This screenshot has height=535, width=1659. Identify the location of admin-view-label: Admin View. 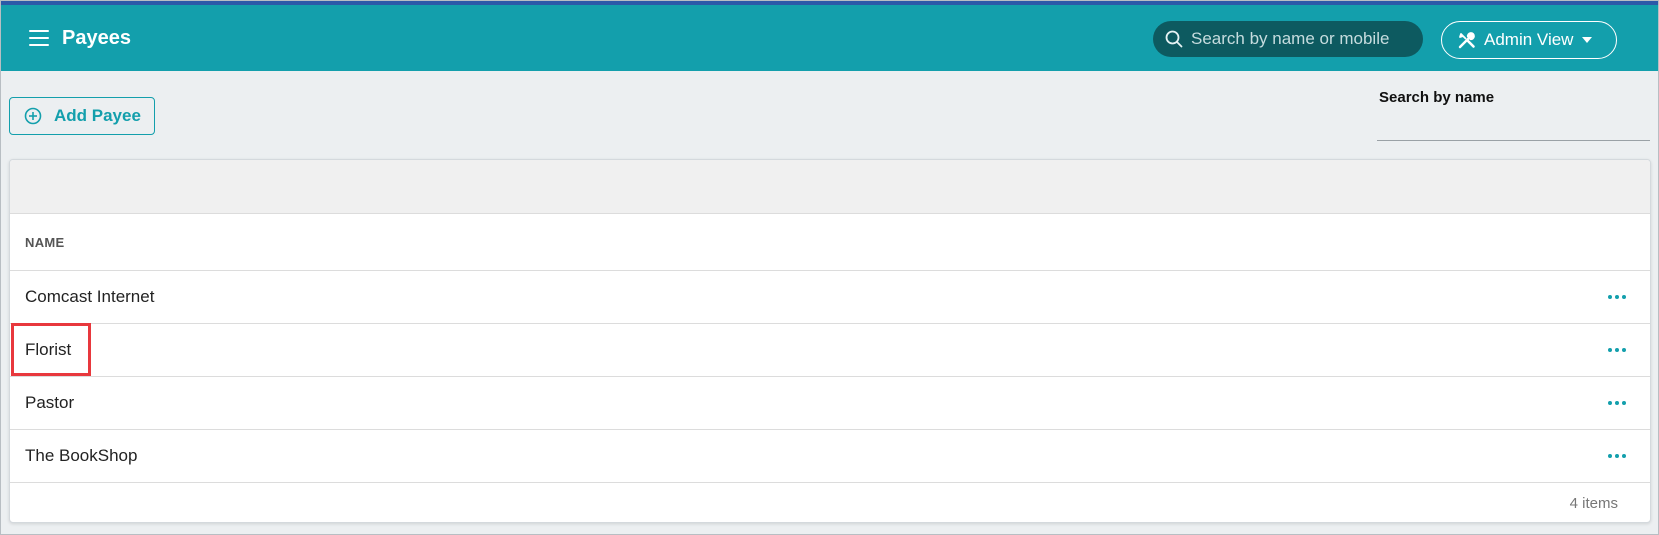
(1529, 39).